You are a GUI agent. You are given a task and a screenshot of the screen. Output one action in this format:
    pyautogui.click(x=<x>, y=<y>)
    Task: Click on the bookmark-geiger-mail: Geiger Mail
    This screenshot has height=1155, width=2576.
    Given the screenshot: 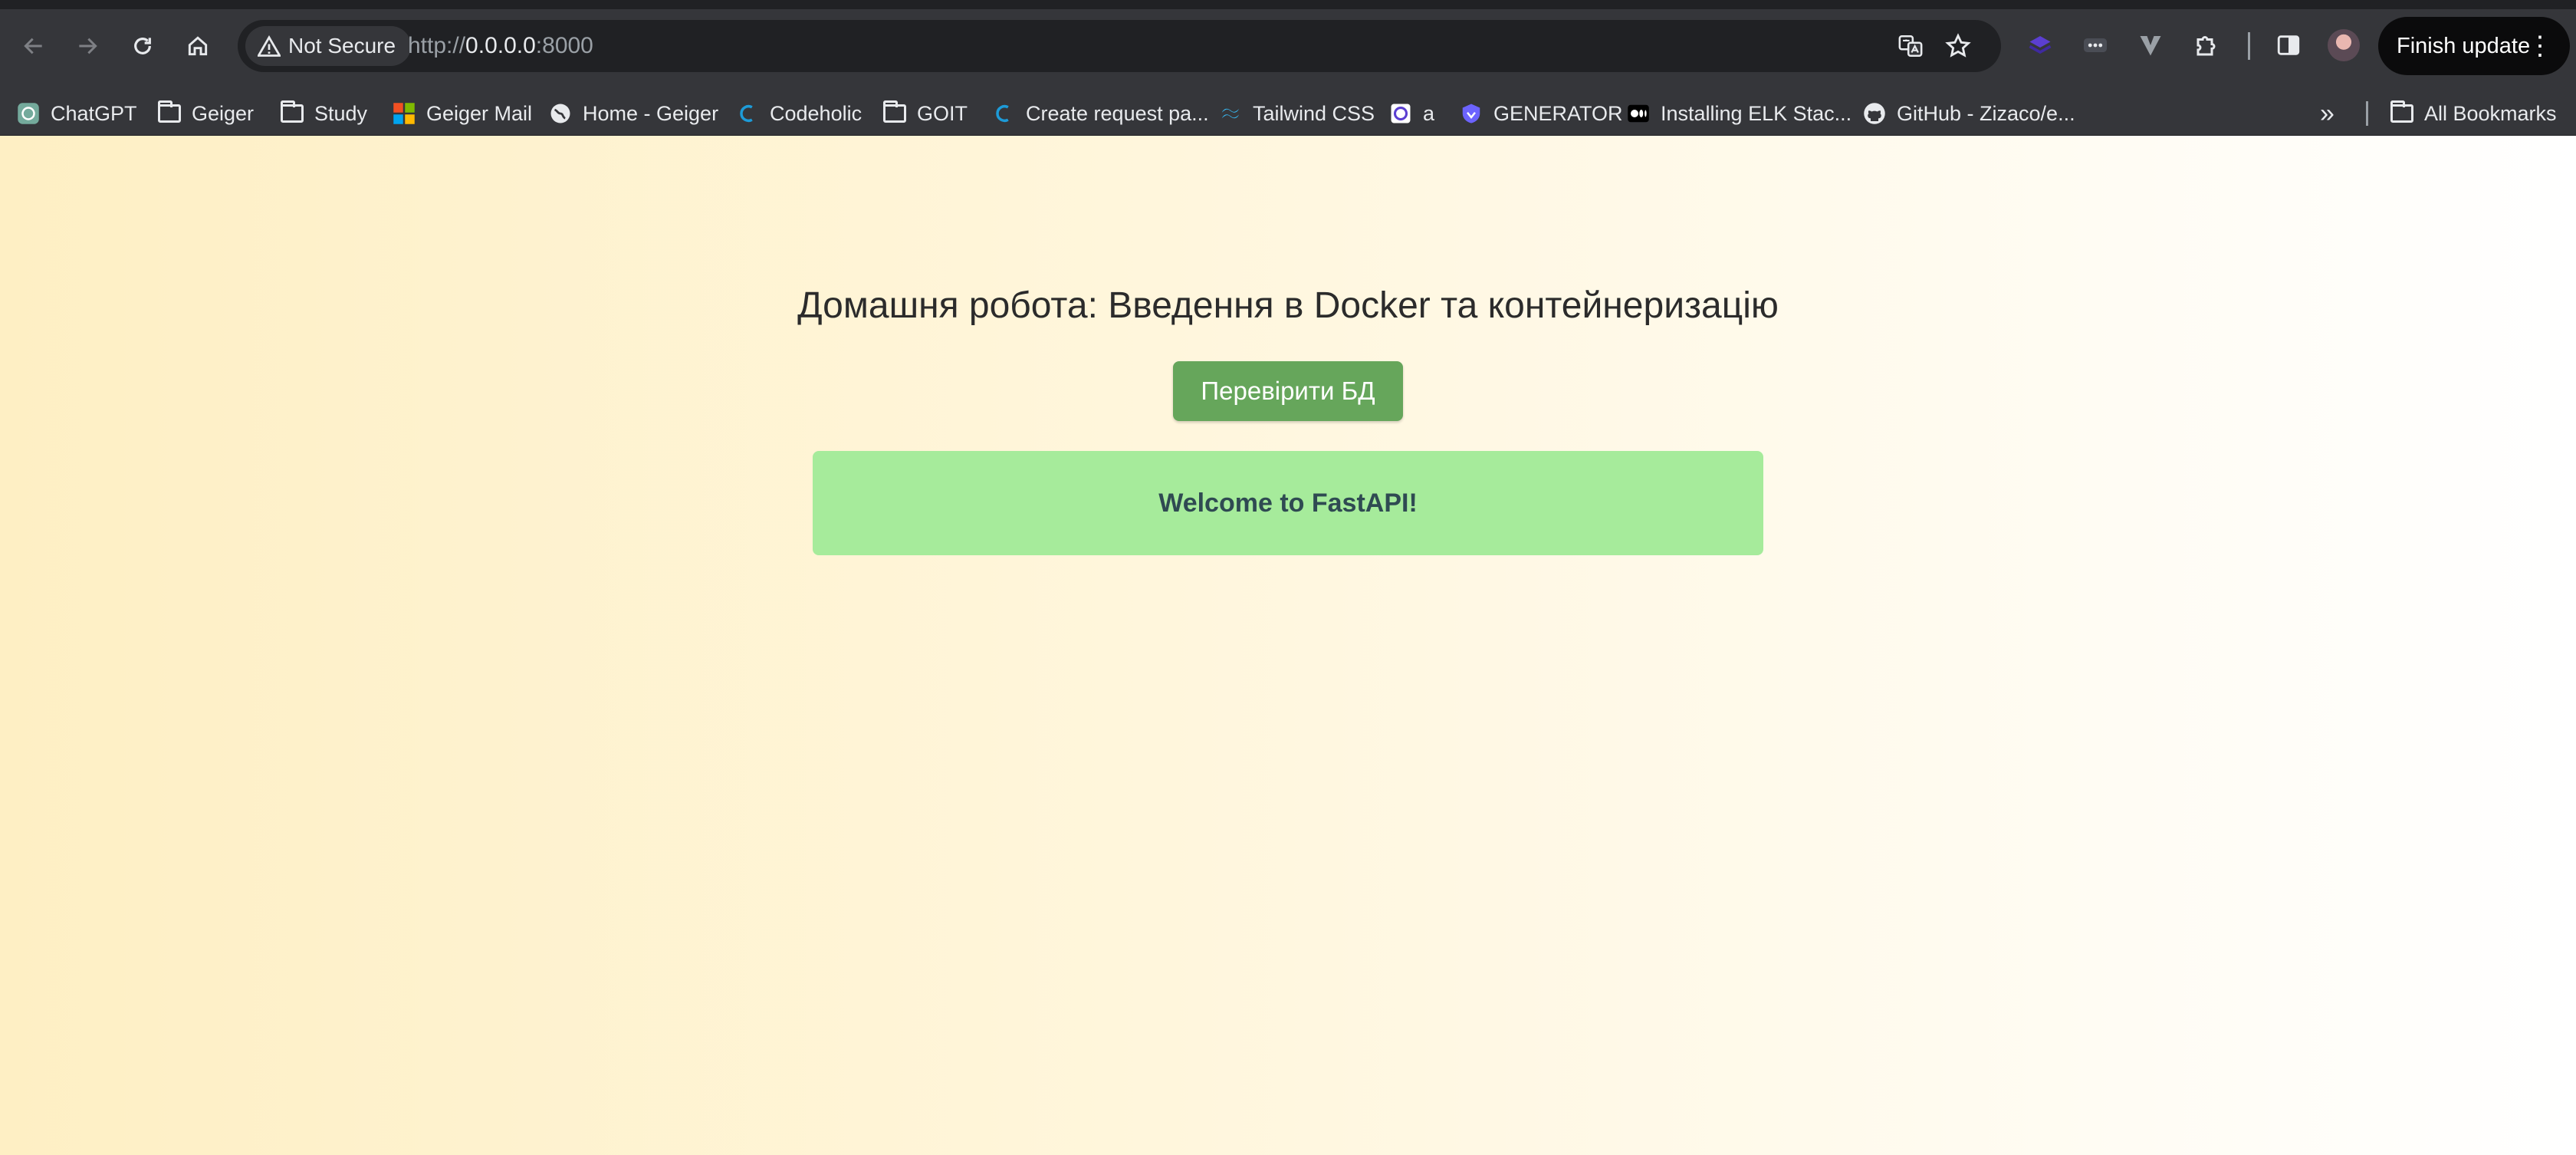 What is the action you would take?
    pyautogui.click(x=462, y=113)
    